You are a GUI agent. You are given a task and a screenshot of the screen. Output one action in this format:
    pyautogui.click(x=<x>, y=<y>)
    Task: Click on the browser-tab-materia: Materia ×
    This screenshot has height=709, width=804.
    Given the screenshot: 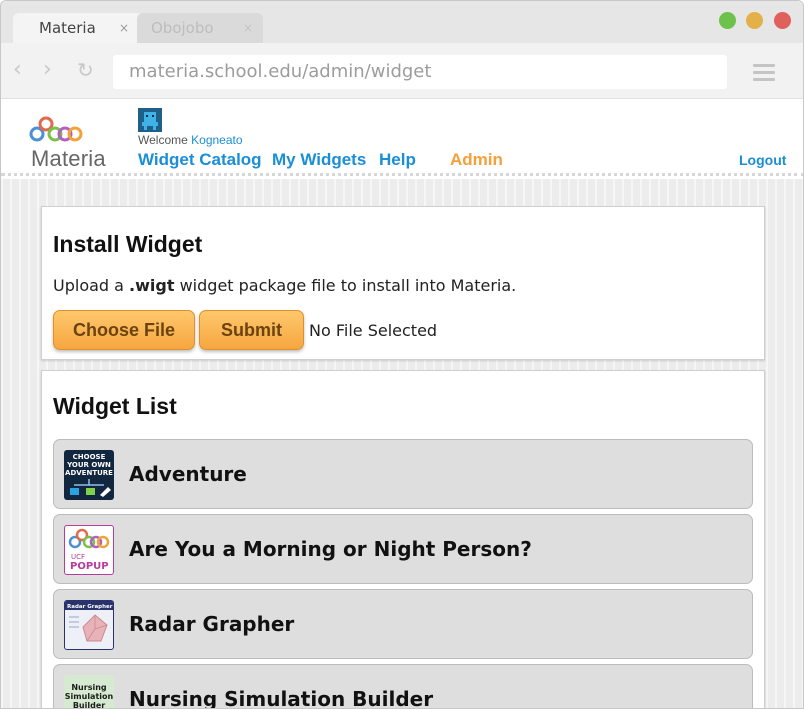 What is the action you would take?
    pyautogui.click(x=78, y=28)
    